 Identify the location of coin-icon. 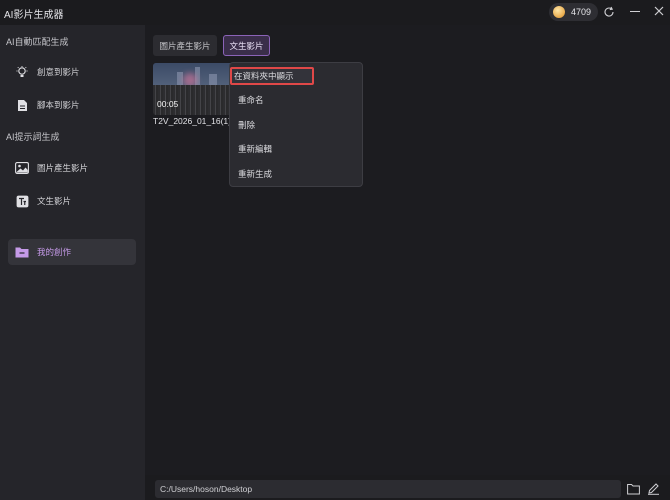
(559, 12).